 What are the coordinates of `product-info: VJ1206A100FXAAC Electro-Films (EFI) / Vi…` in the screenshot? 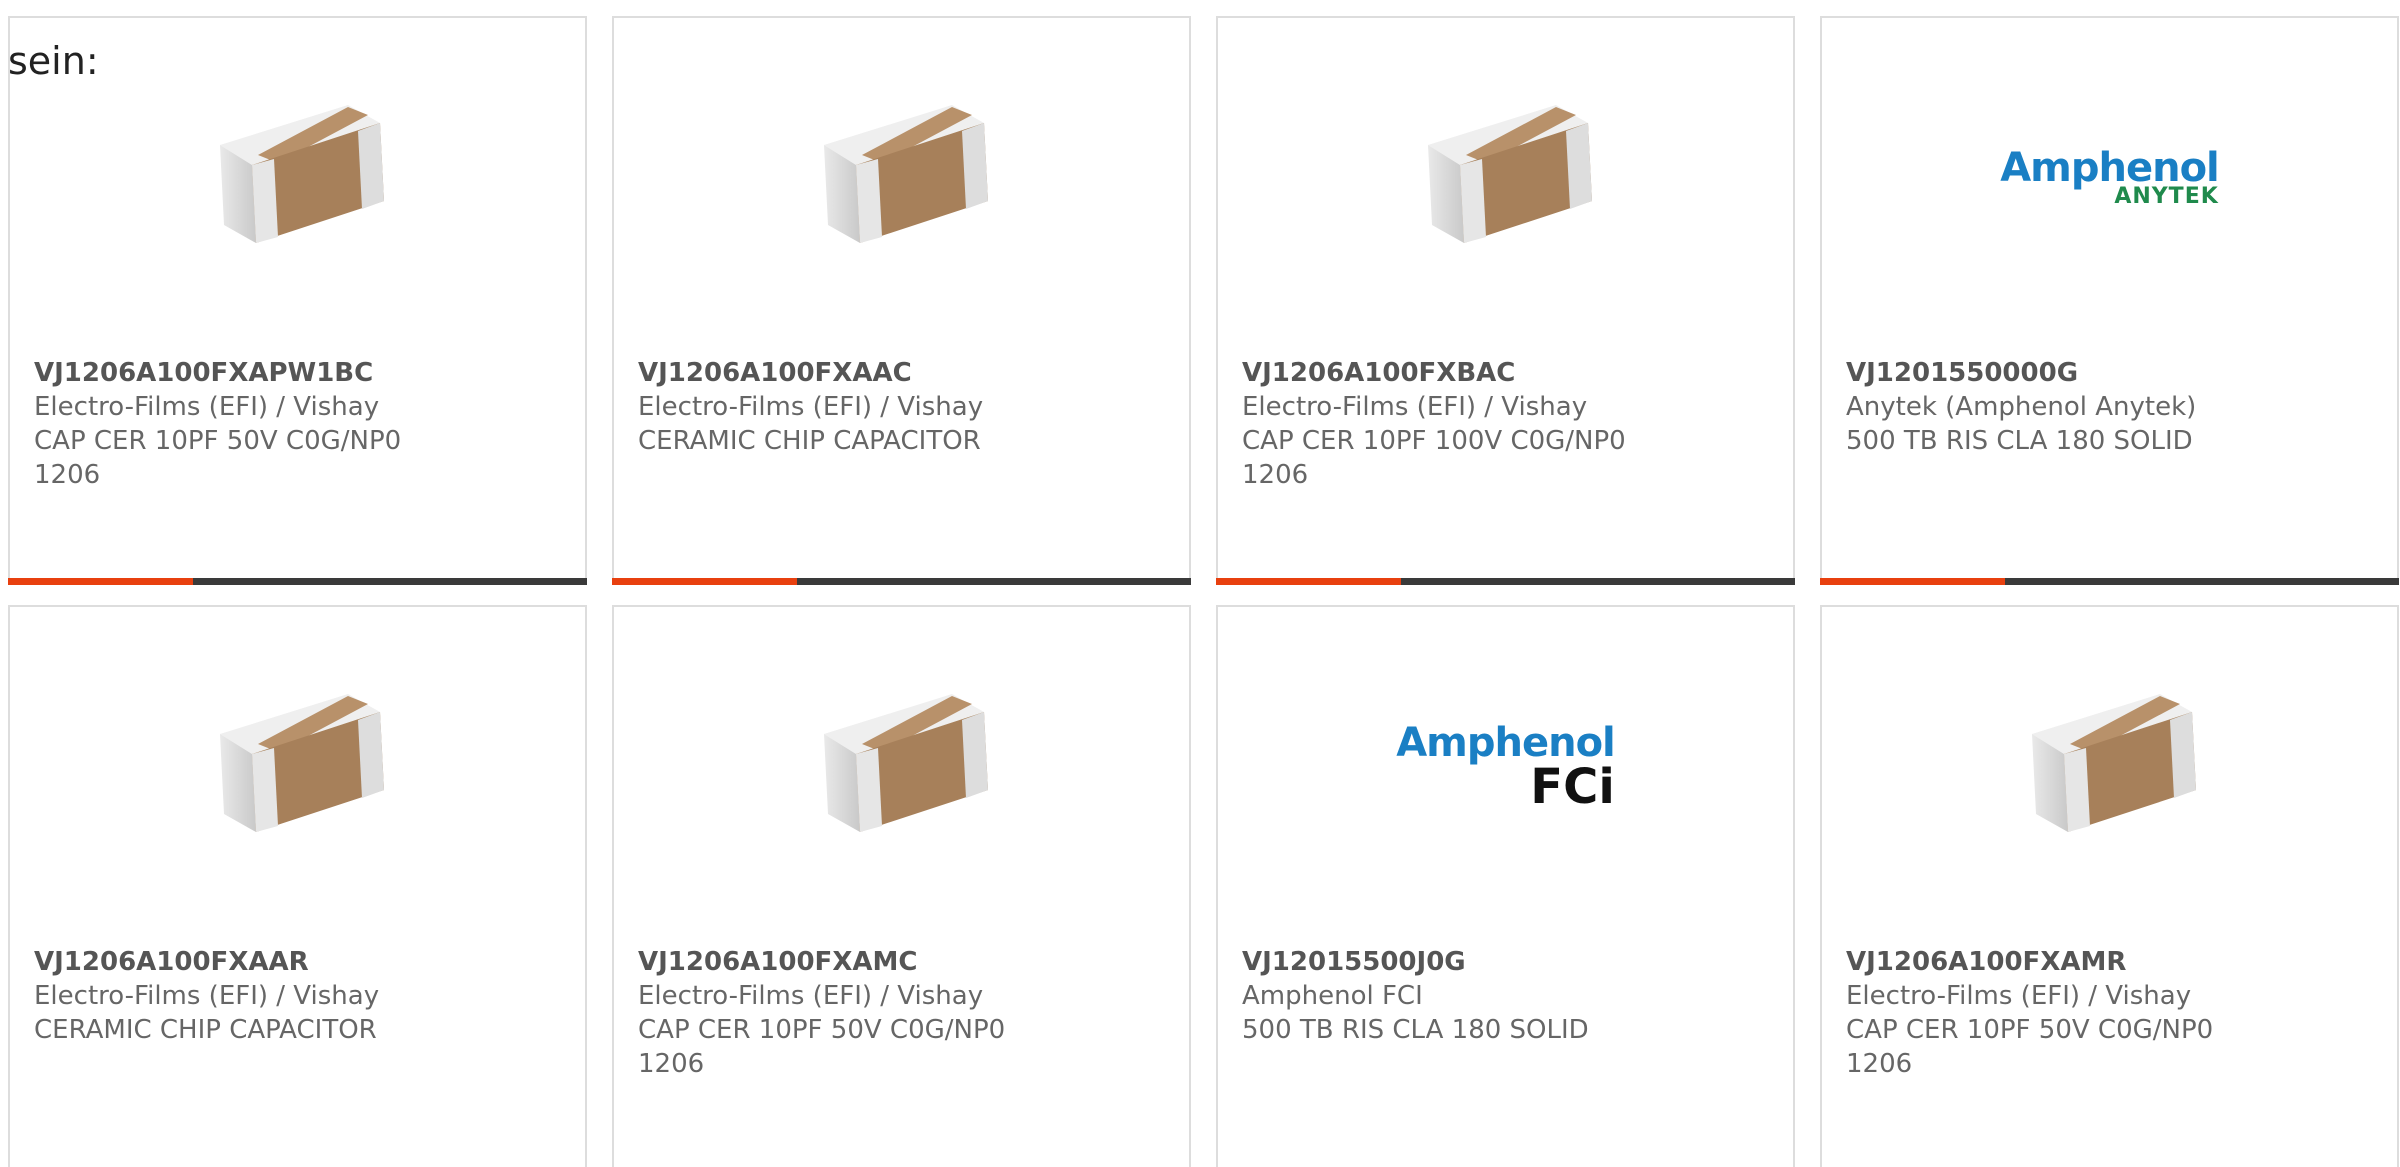 It's located at (903, 407).